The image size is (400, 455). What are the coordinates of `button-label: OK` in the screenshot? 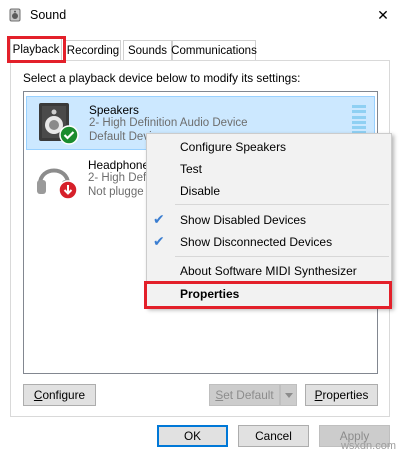 It's located at (192, 436).